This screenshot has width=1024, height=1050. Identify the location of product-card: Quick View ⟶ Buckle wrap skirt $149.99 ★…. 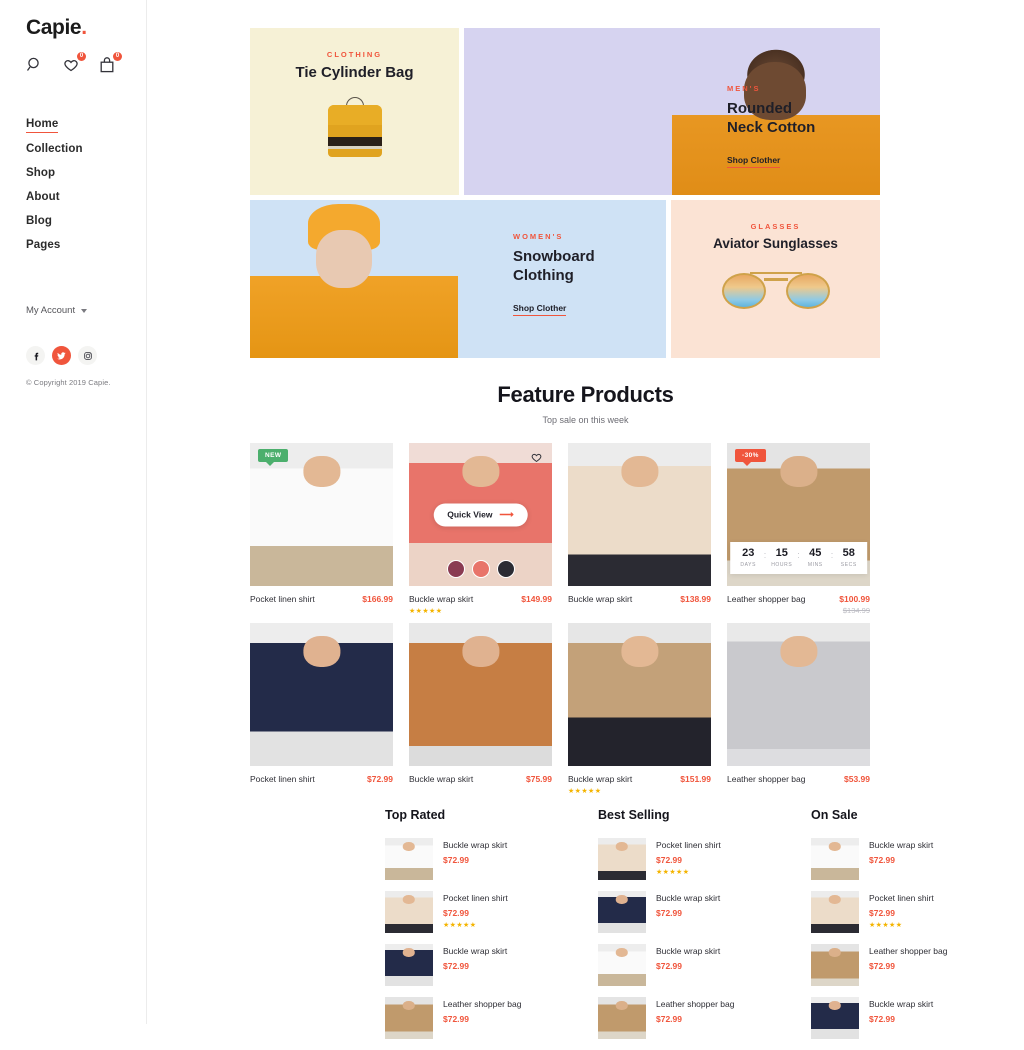
(480, 529).